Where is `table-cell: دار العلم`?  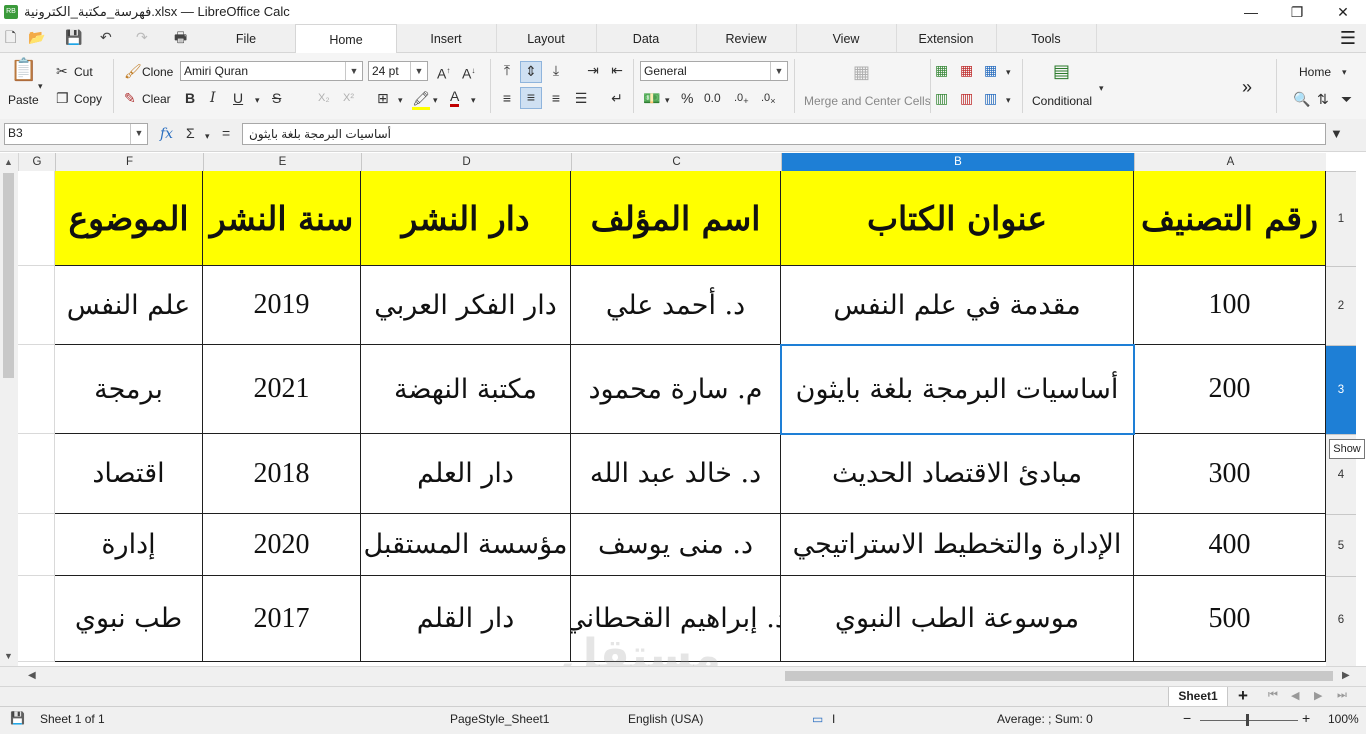 table-cell: دار العلم is located at coordinates (466, 474).